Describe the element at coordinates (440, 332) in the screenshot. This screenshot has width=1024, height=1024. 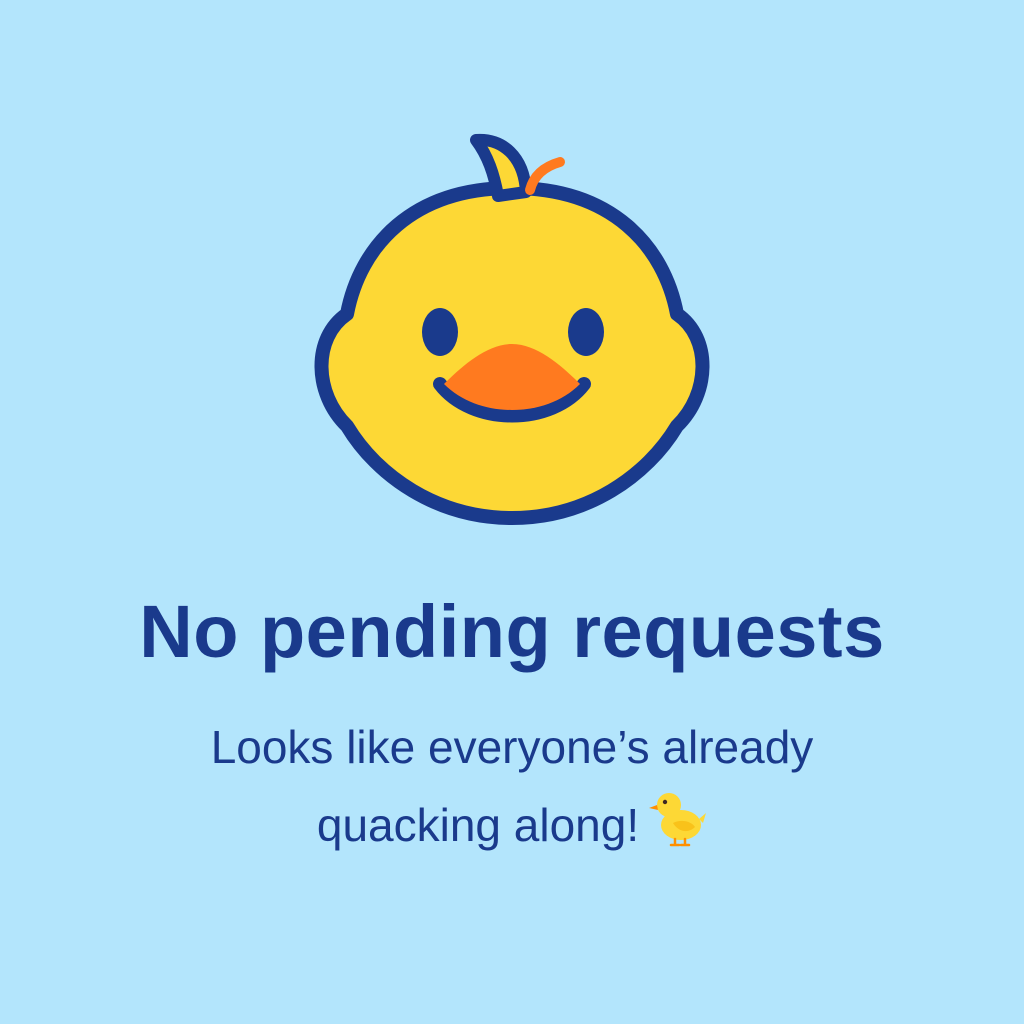
I see `duck-left-eye` at that location.